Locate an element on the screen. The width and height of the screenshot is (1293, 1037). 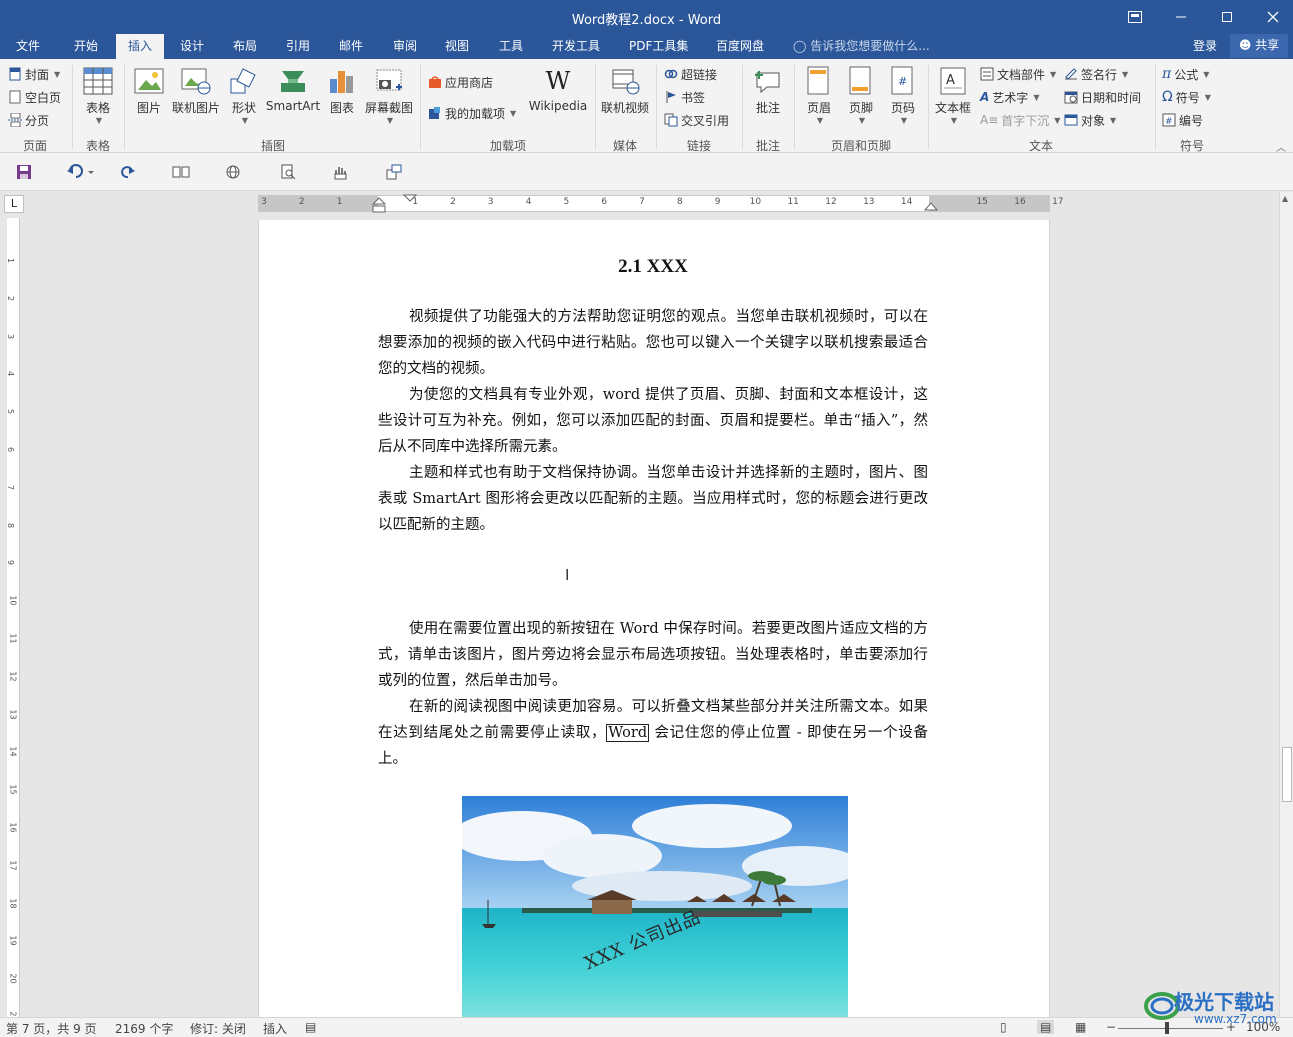
store-icon is located at coordinates (435, 82).